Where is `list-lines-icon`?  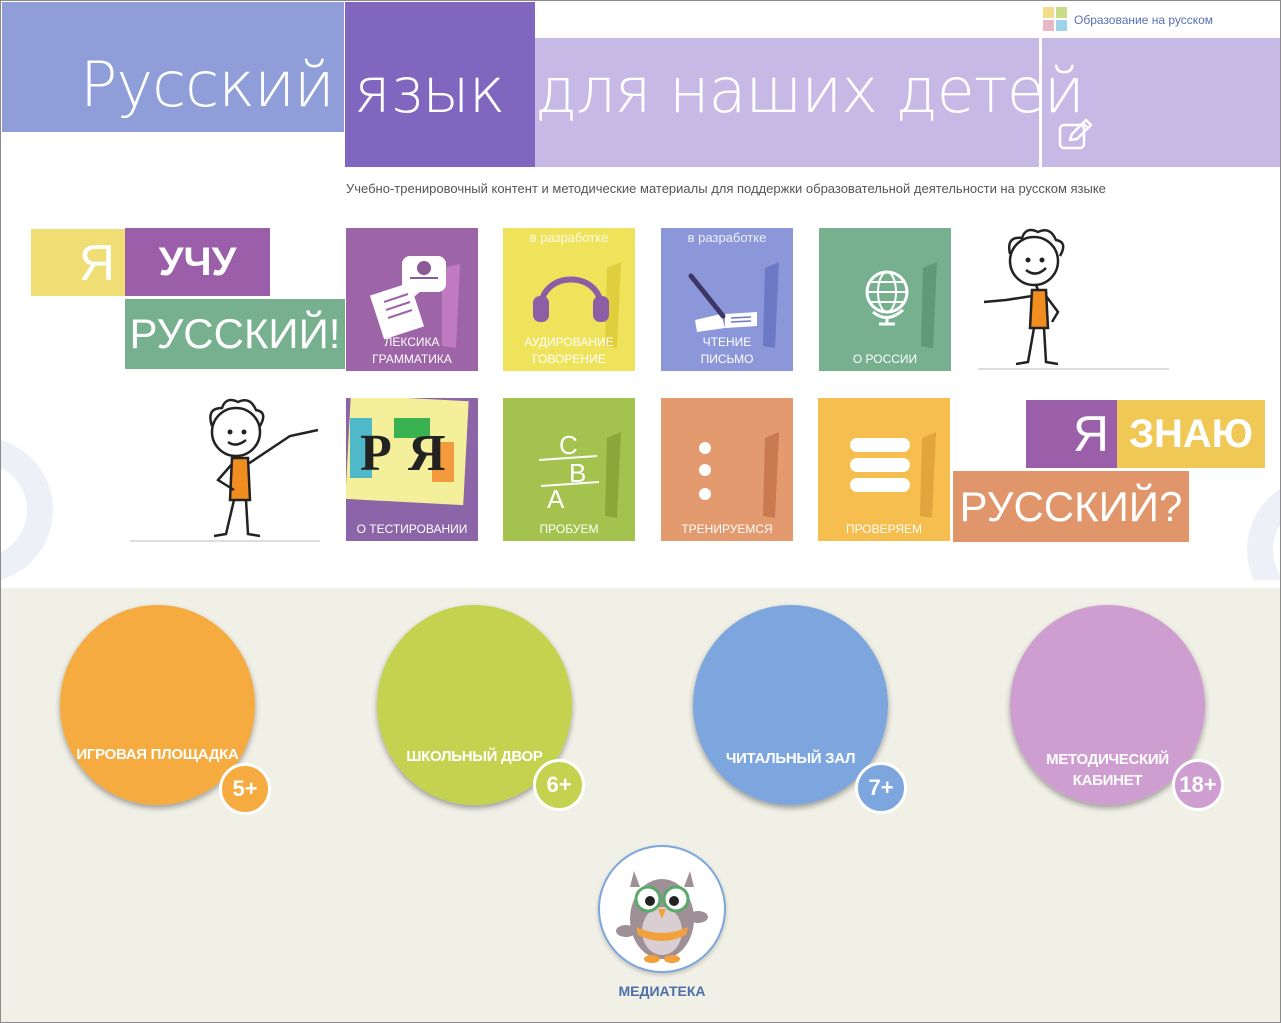
list-lines-icon is located at coordinates (893, 475).